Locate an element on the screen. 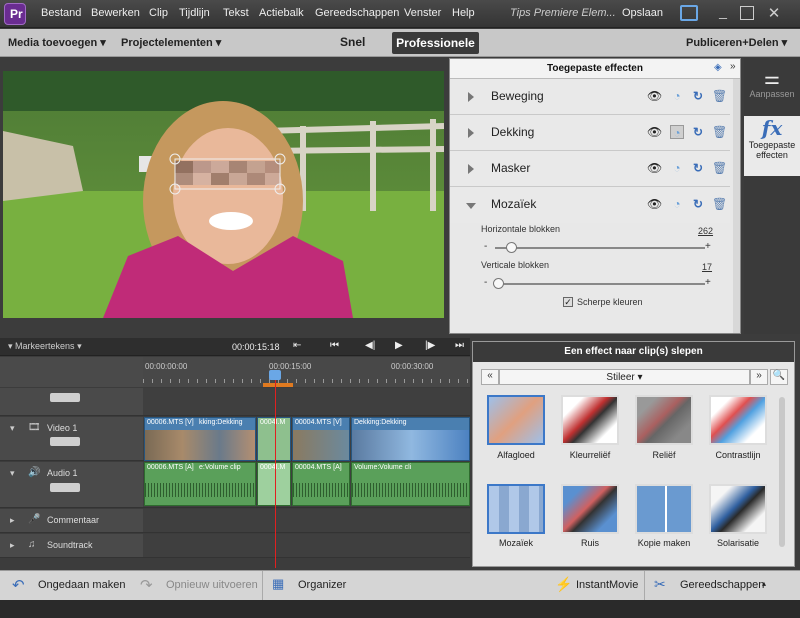 The width and height of the screenshot is (800, 618). horizontal-blocks-track is located at coordinates (600, 248).